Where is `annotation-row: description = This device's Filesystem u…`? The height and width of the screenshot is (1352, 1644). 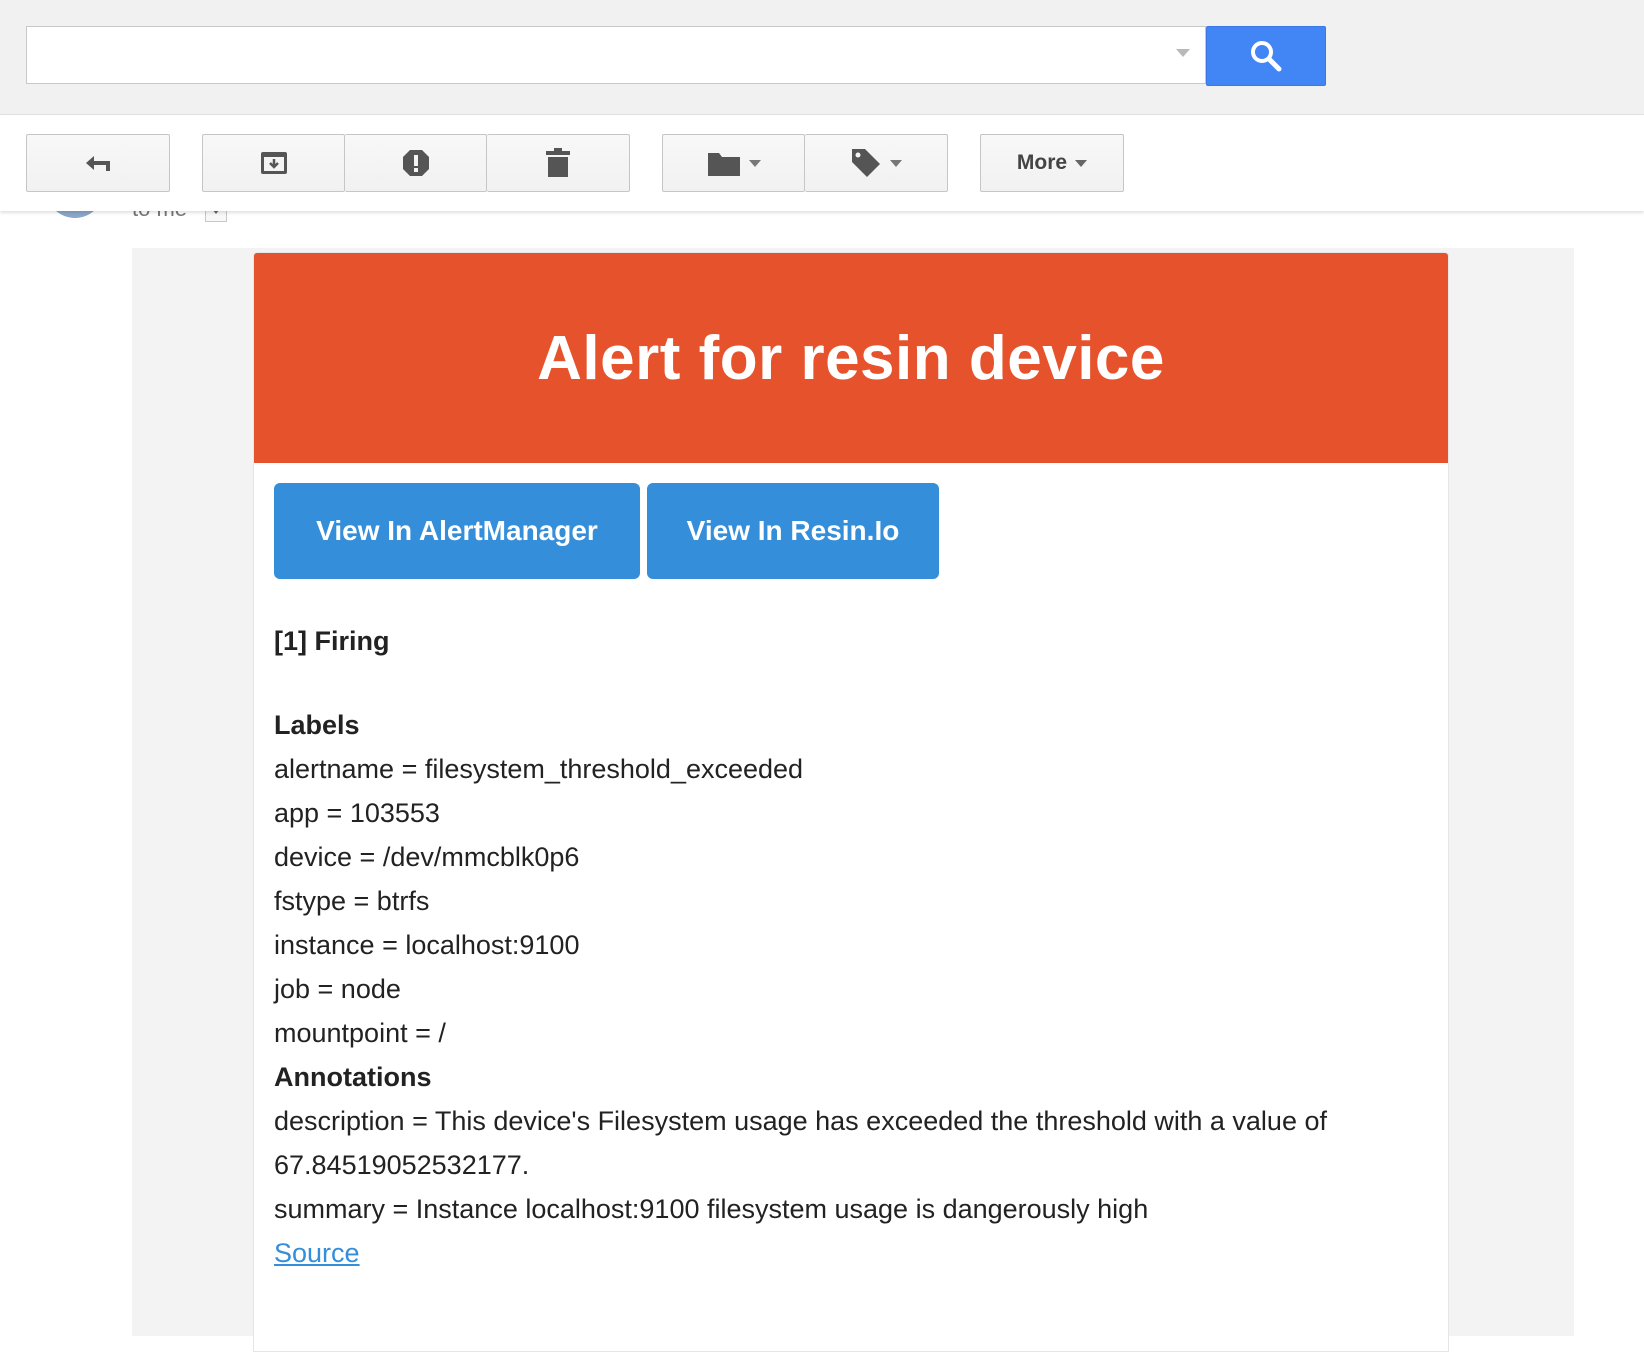 annotation-row: description = This device's Filesystem u… is located at coordinates (800, 1121).